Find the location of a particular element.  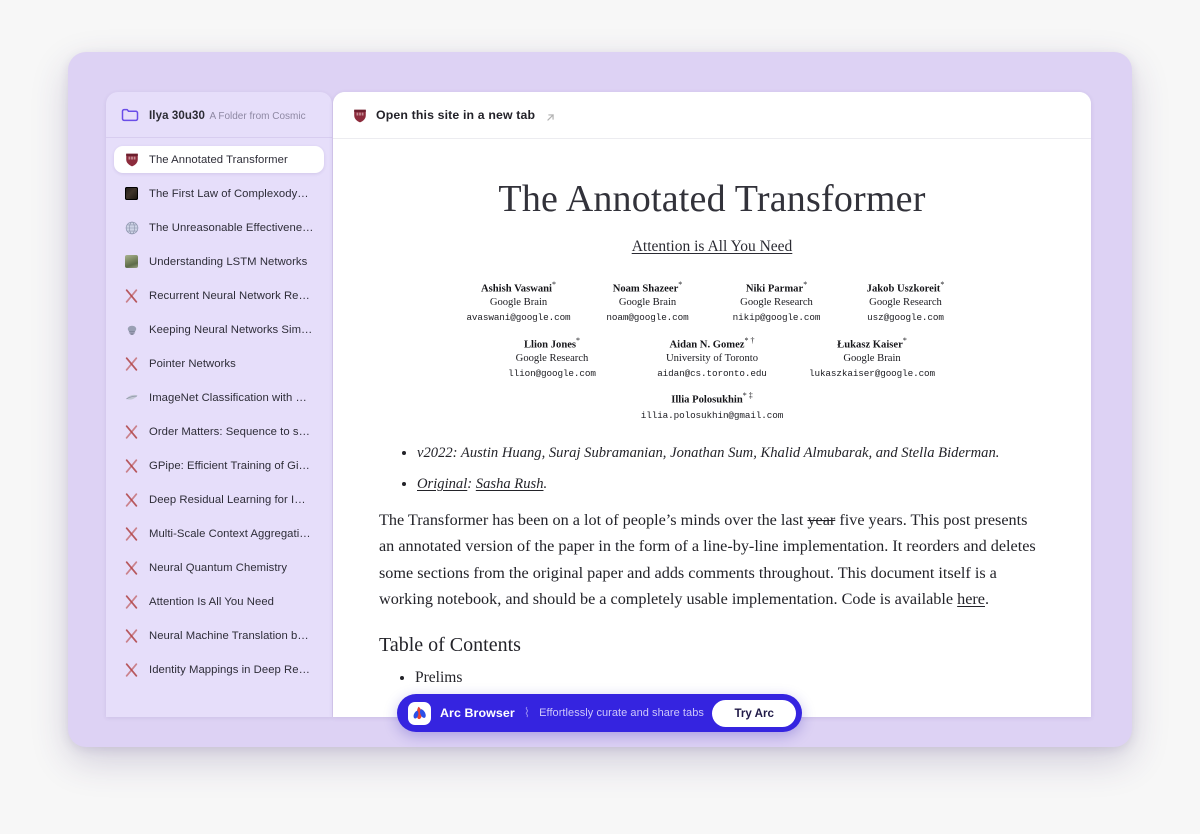

credit-tail: . is located at coordinates (545, 484).